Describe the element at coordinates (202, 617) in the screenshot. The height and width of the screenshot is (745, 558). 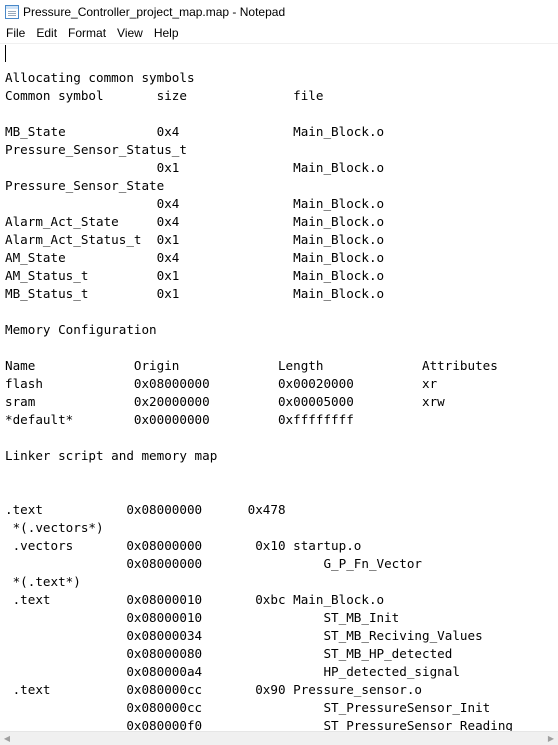
I see `text-line: 0x08000010 ST_MB_Init` at that location.